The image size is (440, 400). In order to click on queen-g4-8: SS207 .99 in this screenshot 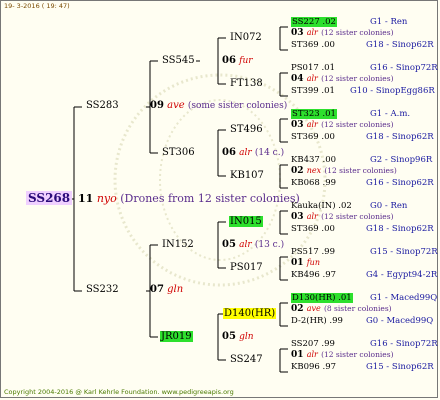, I will do `click(313, 344)`.